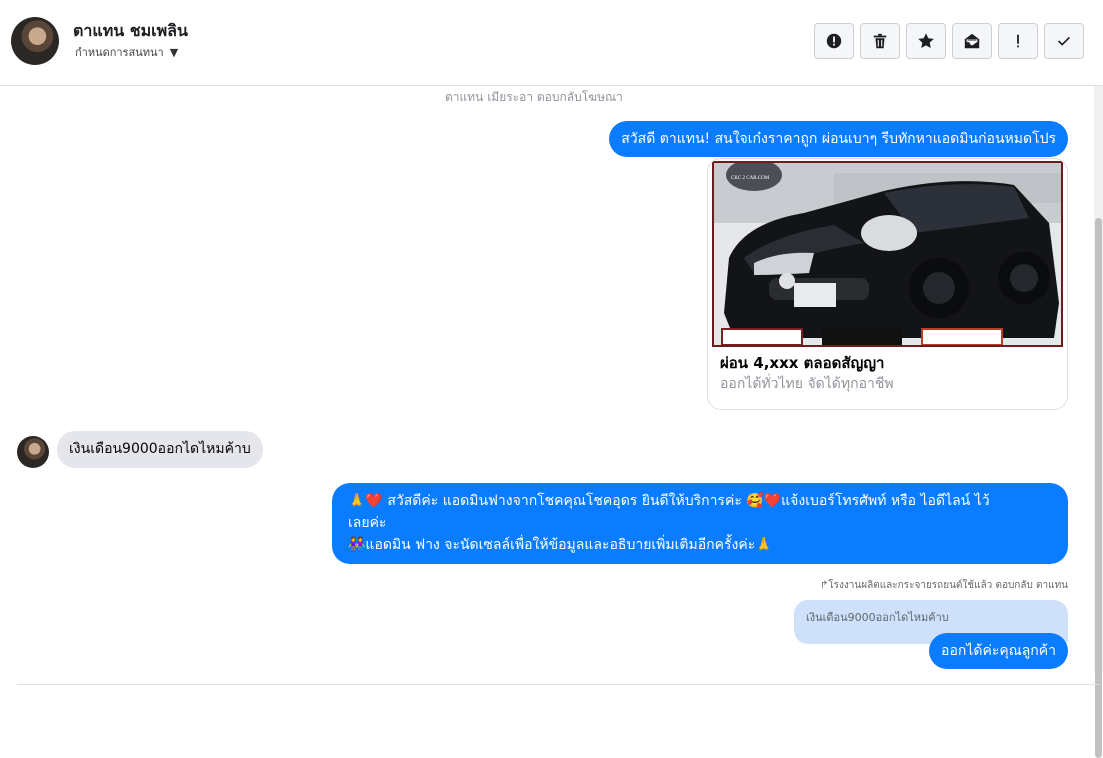 The image size is (1103, 758). What do you see at coordinates (130, 31) in the screenshot?
I see `contact-name: ตาแทน ชมเพลิน` at bounding box center [130, 31].